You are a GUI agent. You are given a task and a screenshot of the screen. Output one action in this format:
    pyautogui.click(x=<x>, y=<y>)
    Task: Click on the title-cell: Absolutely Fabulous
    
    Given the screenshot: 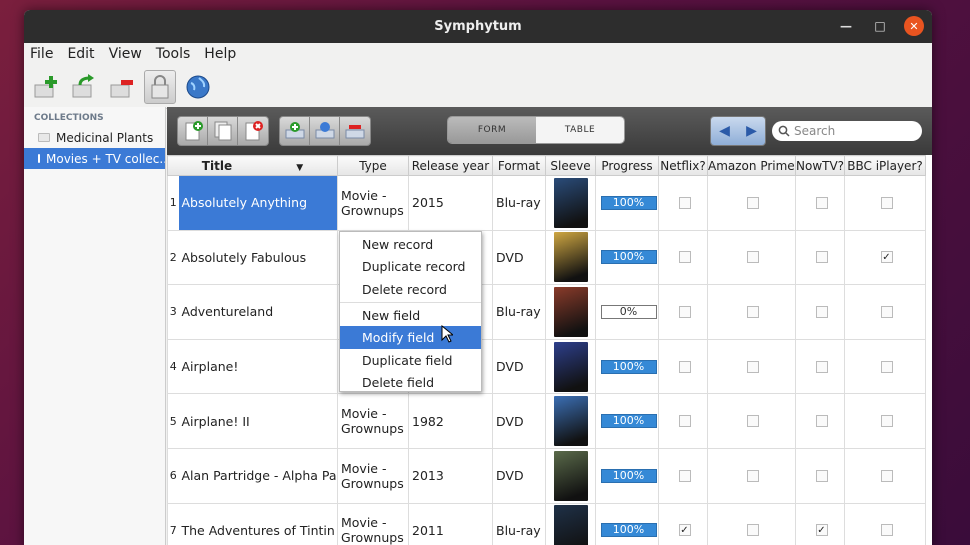 What is the action you would take?
    pyautogui.click(x=258, y=257)
    